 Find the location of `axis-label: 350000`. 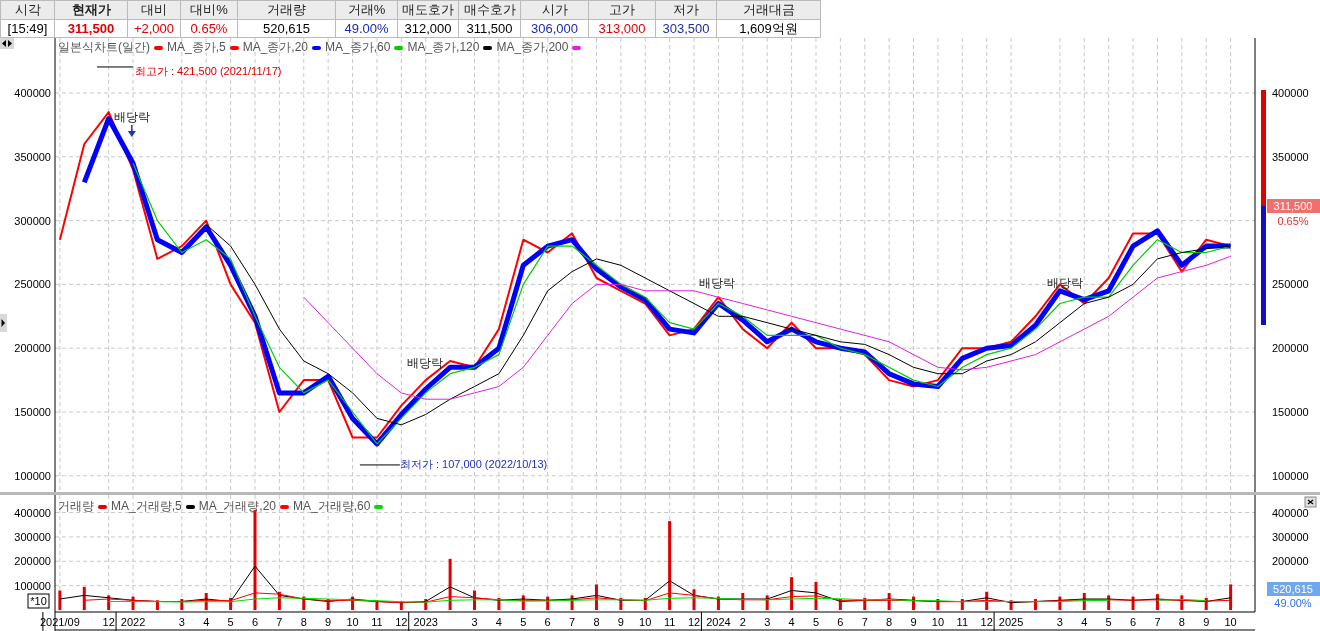

axis-label: 350000 is located at coordinates (32, 156).